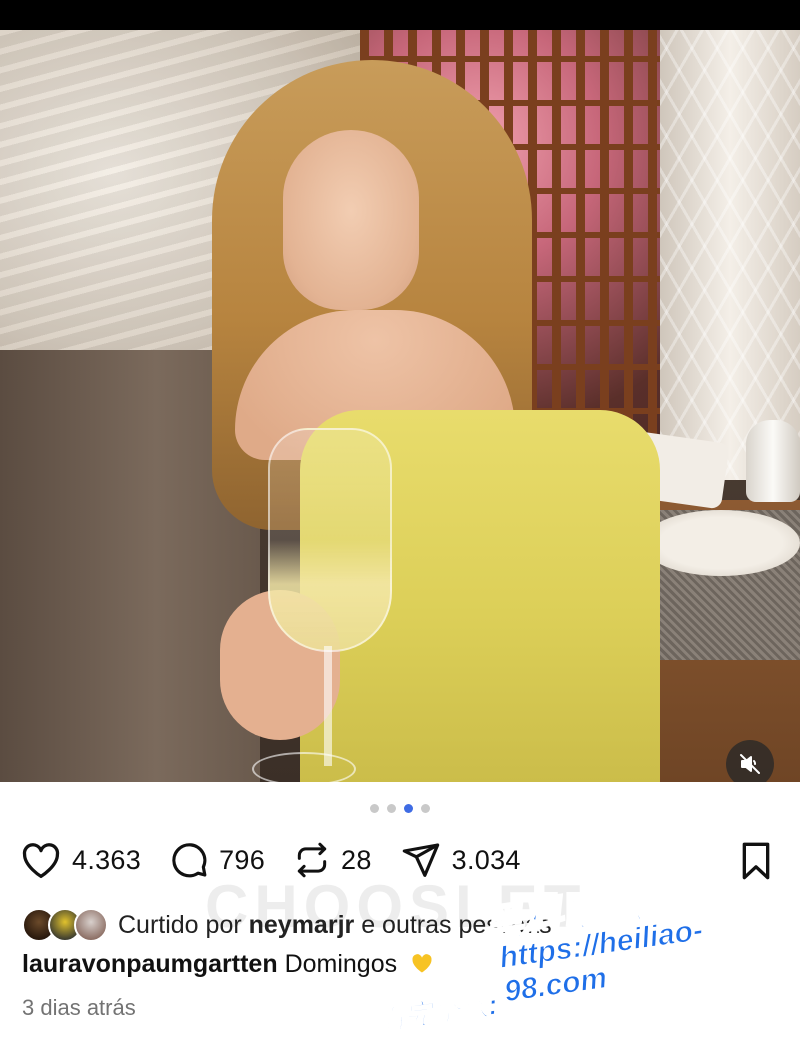  Describe the element at coordinates (400, 810) in the screenshot. I see `carousel-indicator` at that location.